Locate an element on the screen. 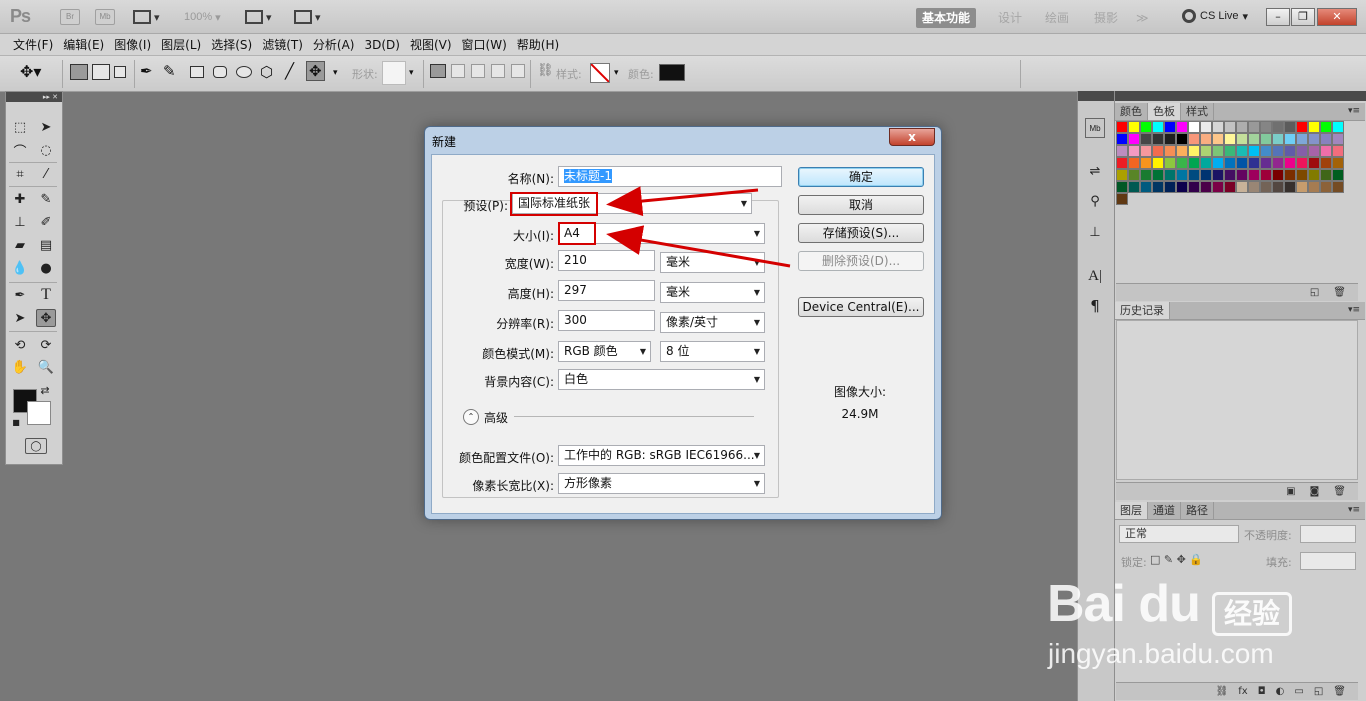 This screenshot has height=701, width=1366. size-arrow is located at coordinates (698, 246).